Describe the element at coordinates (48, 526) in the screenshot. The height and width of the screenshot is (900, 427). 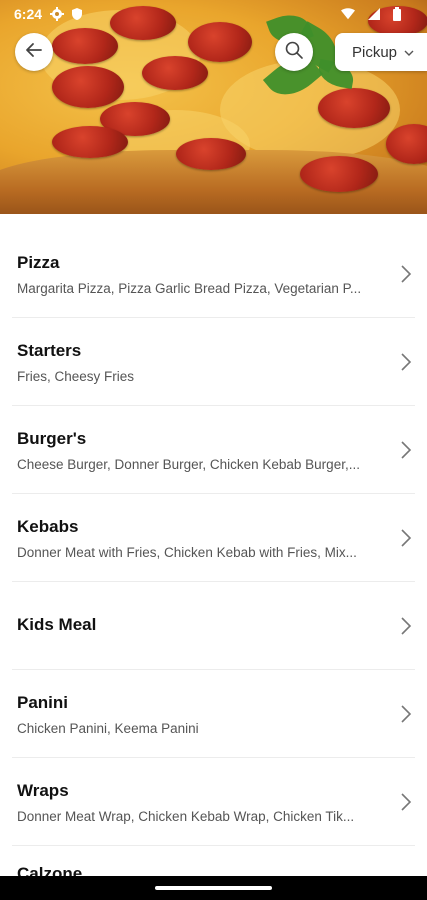
I see `category-title: Kebabs` at that location.